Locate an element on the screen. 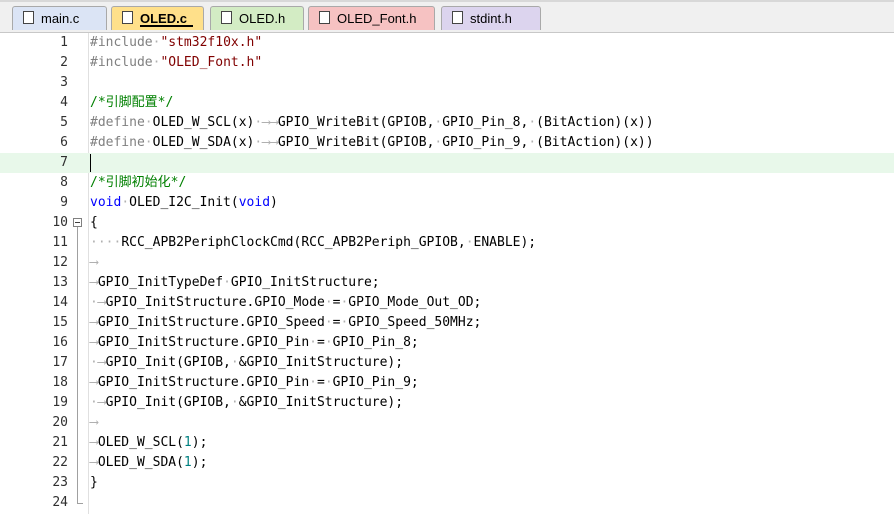  code-line: 21 ⟶OLED_W_SCL(1); is located at coordinates (447, 443).